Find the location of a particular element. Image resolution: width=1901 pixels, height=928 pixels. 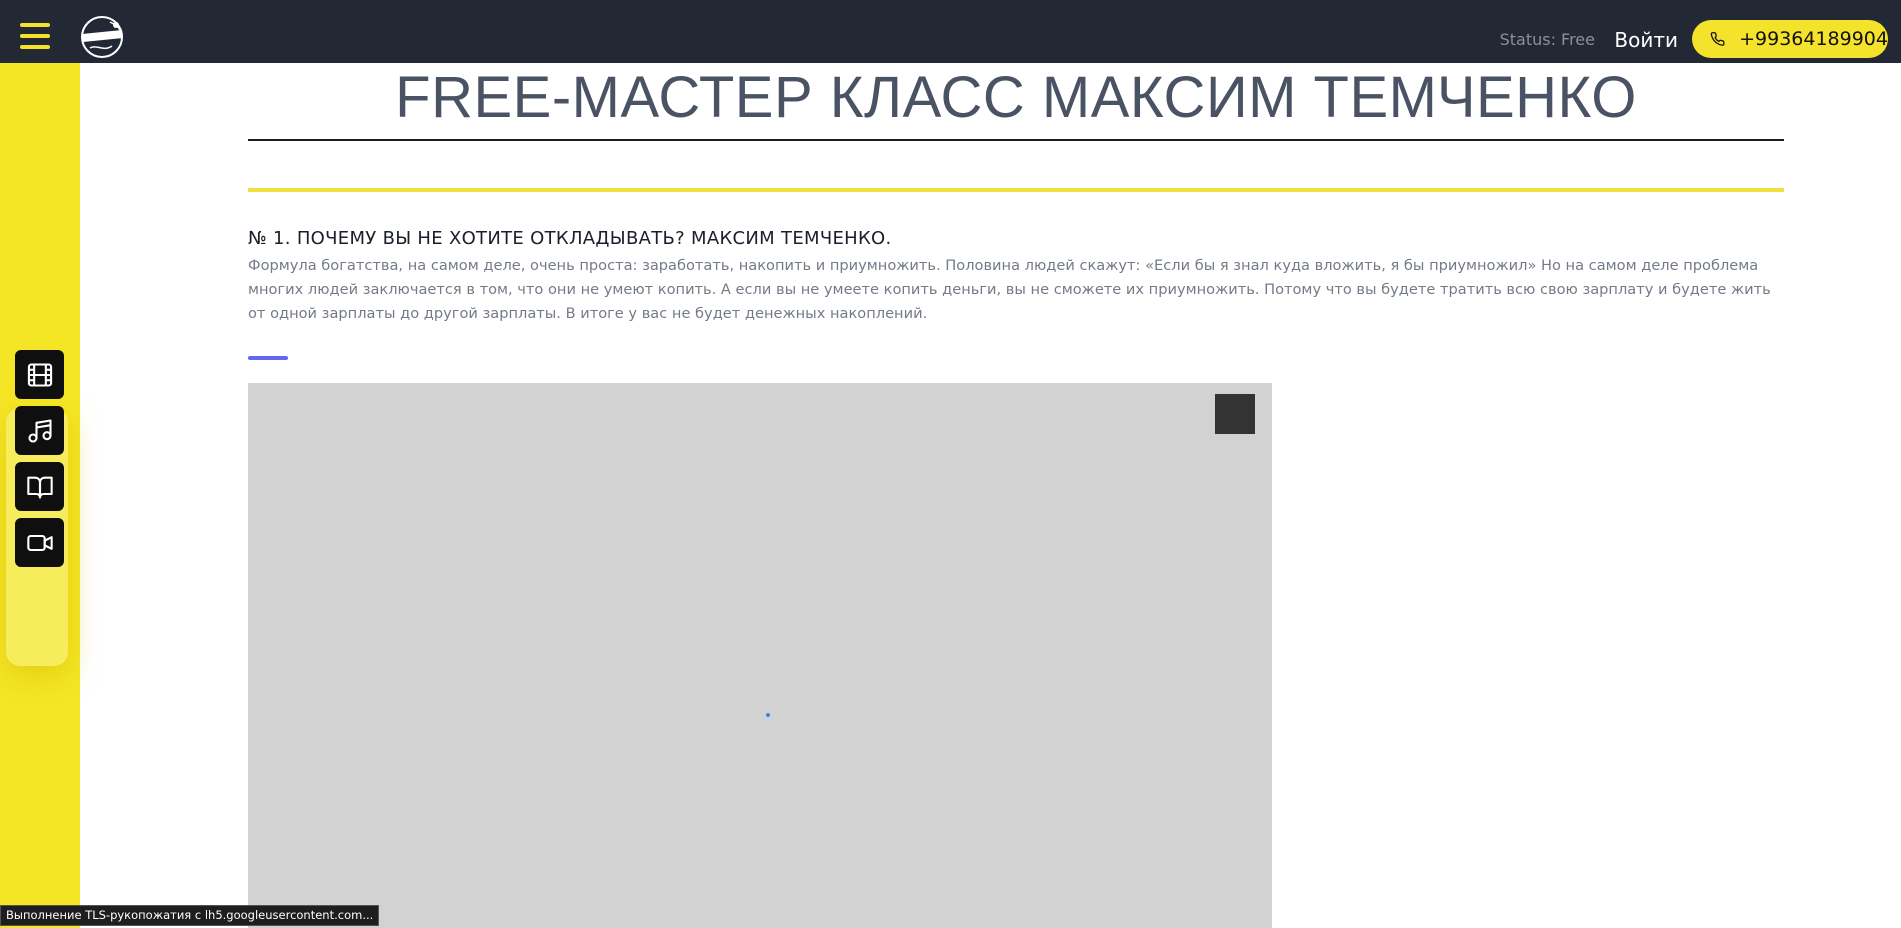

video-camera-icon is located at coordinates (39, 542).